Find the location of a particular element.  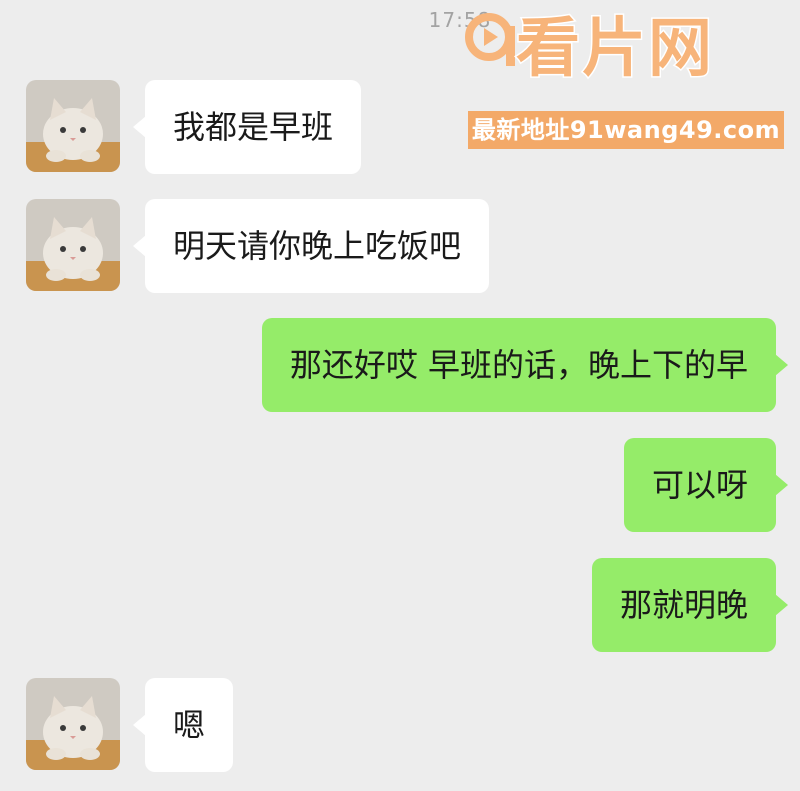

message-bubble-incoming: 我都是早班 is located at coordinates (247, 127).